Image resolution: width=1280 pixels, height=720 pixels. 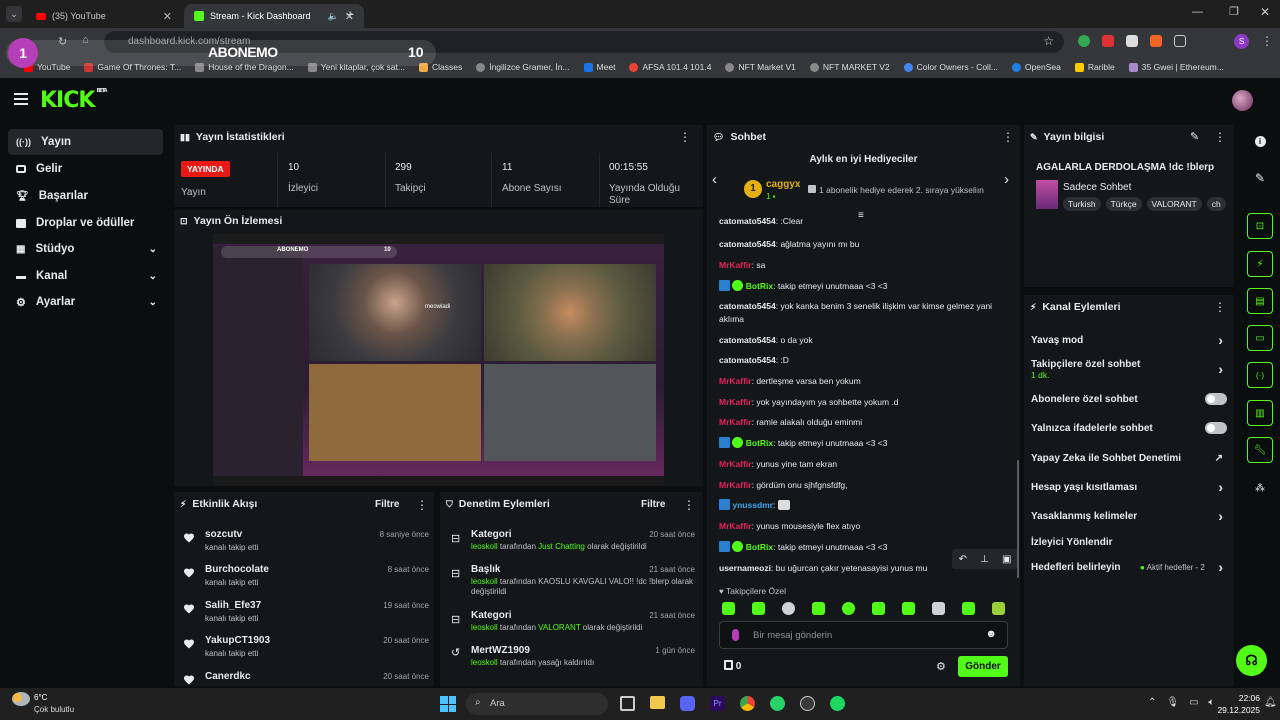 What do you see at coordinates (991, 634) in the screenshot?
I see `emoji-picker-icon: ☻` at bounding box center [991, 634].